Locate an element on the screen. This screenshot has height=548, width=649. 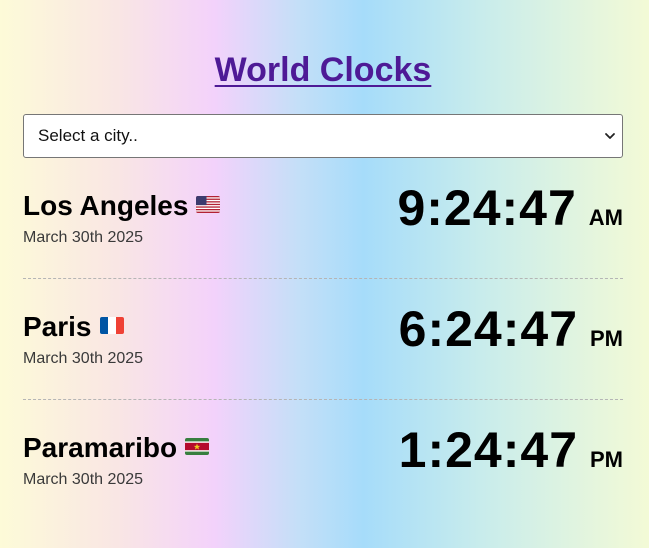
chevron-down-icon is located at coordinates (610, 136).